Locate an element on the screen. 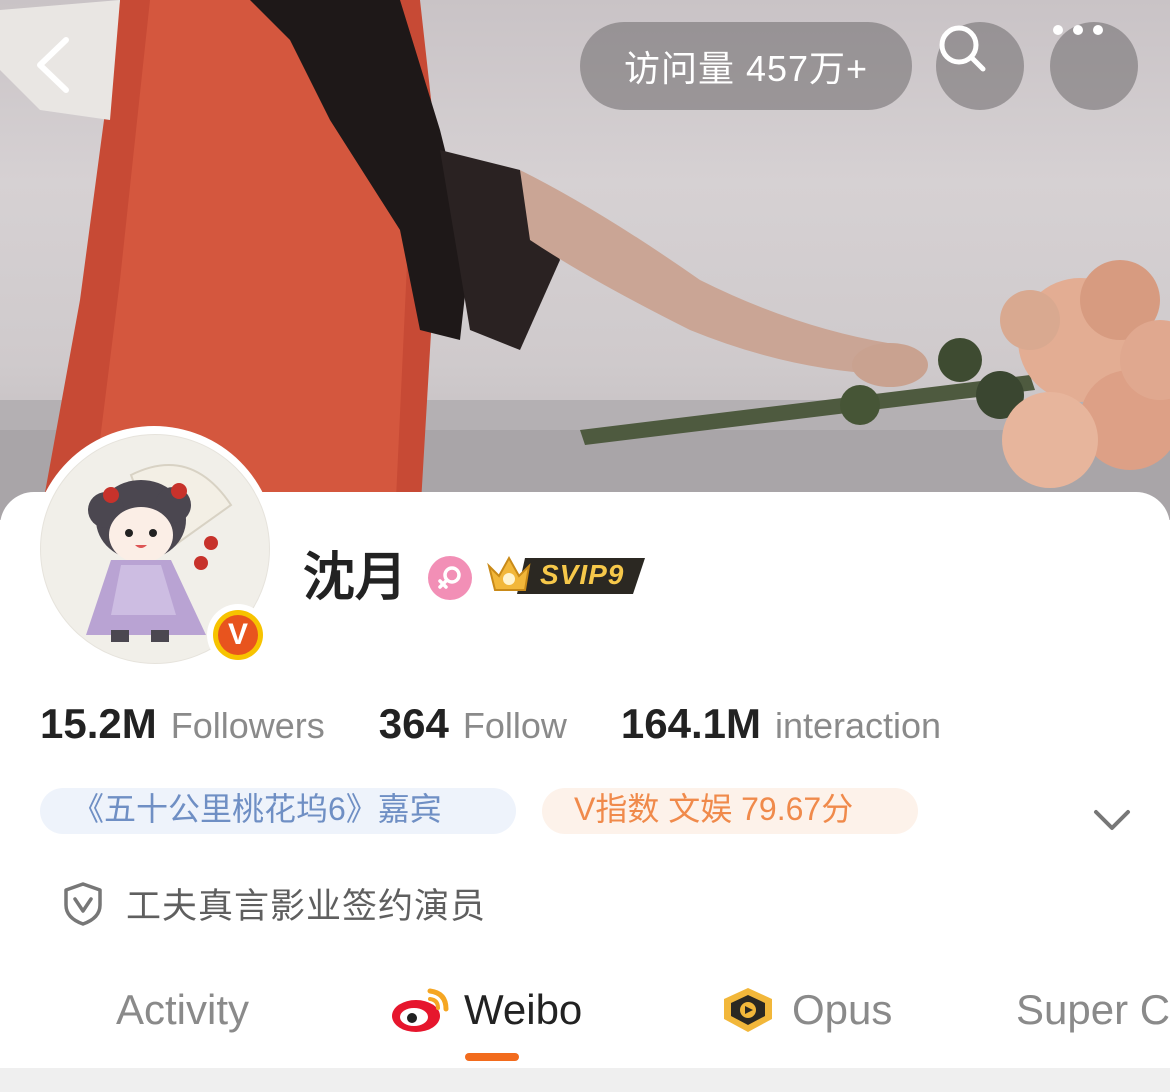 This screenshot has height=1092, width=1170. chevron-down-icon is located at coordinates (1112, 819).